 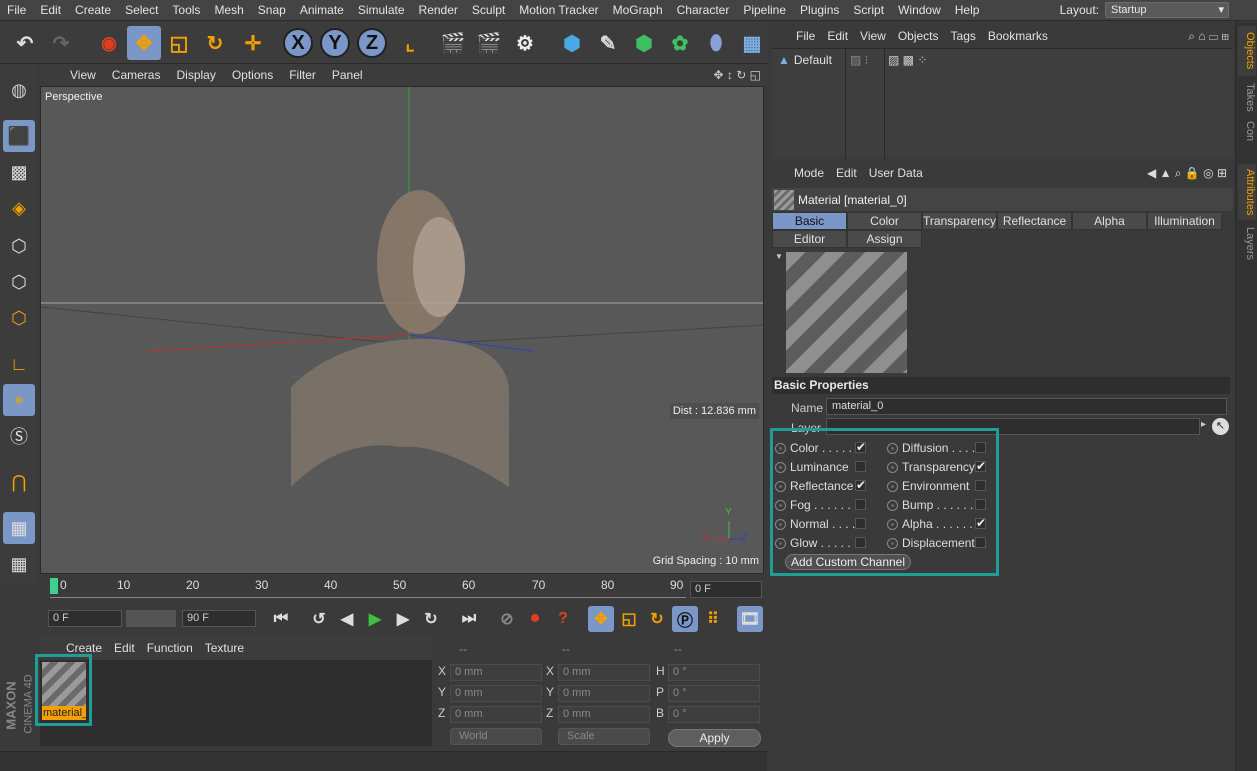 What do you see at coordinates (19, 208) in the screenshot?
I see `workplane-mode-icon: ◈` at bounding box center [19, 208].